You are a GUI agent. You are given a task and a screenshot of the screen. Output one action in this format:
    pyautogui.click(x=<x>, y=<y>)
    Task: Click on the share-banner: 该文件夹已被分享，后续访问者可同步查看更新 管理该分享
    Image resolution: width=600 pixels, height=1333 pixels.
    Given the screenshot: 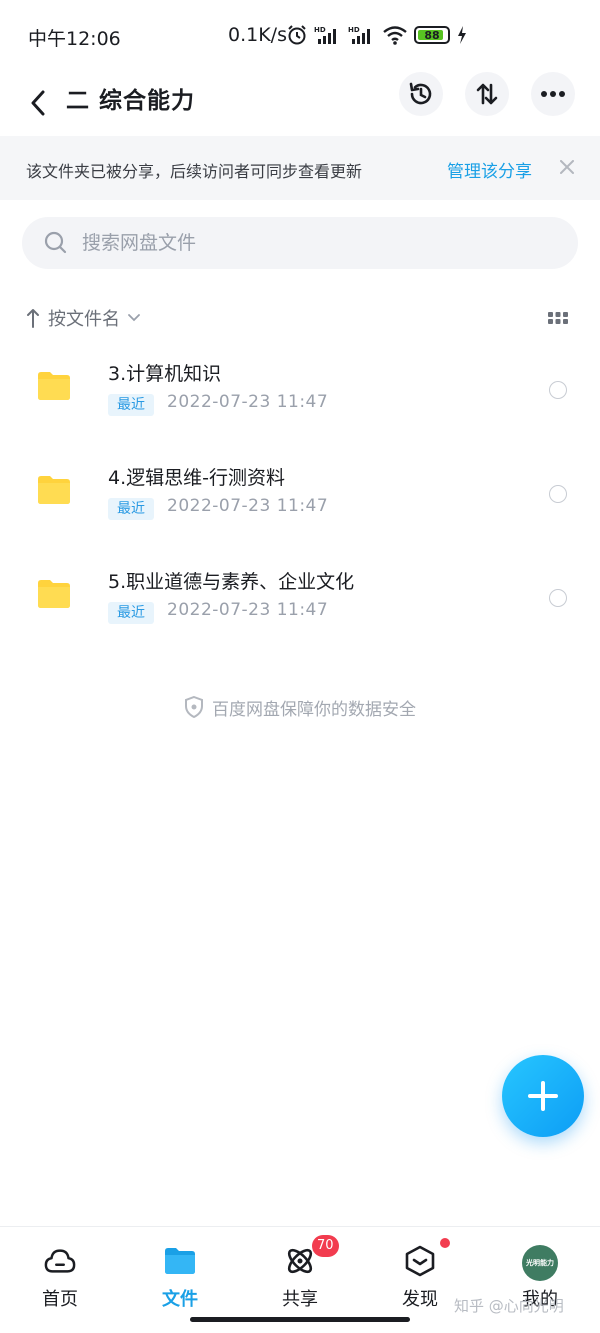 What is the action you would take?
    pyautogui.click(x=300, y=168)
    